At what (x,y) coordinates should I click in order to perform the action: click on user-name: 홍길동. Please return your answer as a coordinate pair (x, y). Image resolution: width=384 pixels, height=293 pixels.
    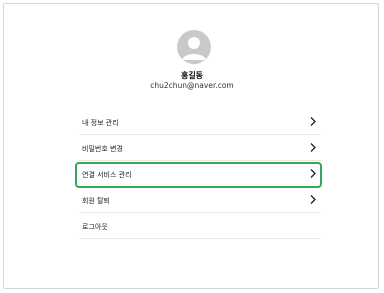
    Looking at the image, I should click on (192, 75).